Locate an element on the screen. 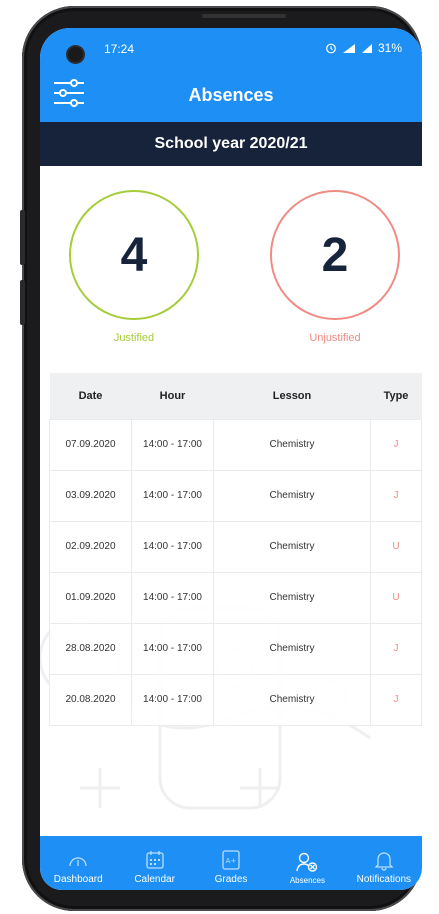 Image resolution: width=439 pixels, height=914 pixels. gauge-icon is located at coordinates (78, 862).